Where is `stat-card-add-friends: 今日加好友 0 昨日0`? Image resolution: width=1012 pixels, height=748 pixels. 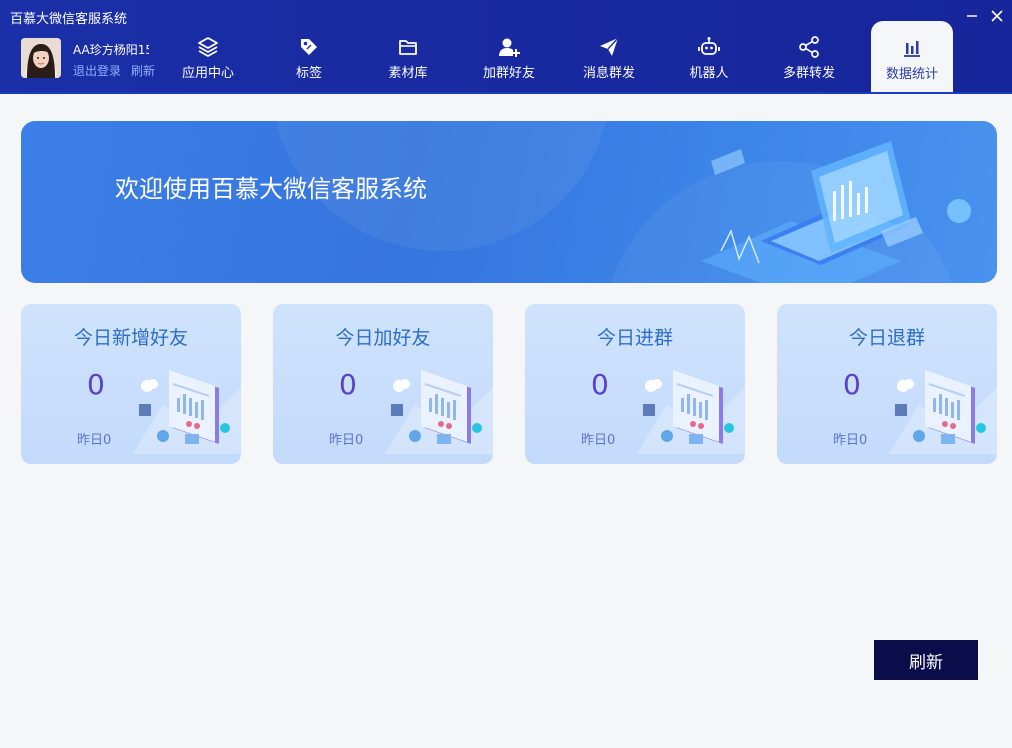 stat-card-add-friends: 今日加好友 0 昨日0 is located at coordinates (383, 384).